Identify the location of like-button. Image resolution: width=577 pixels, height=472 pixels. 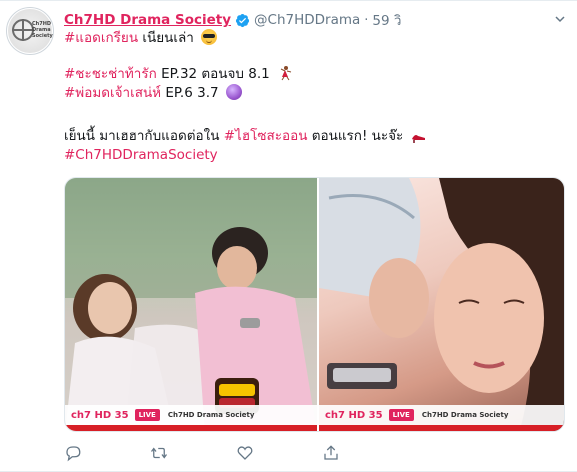
(279, 453).